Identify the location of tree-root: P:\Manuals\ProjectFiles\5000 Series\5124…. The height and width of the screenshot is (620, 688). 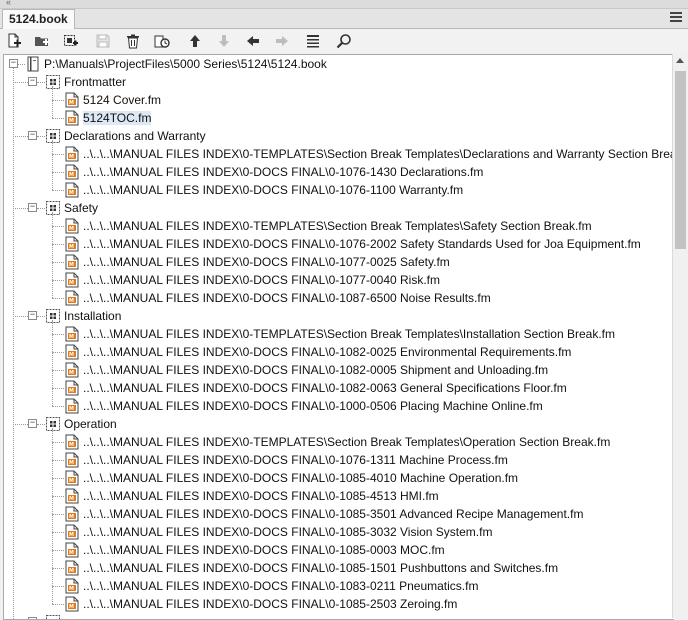
(176, 64).